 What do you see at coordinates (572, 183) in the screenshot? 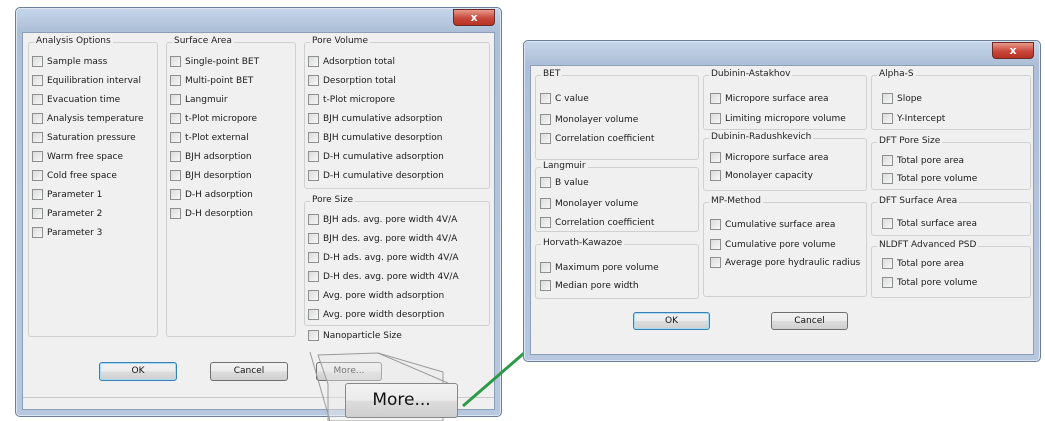
I see `checkbox-label: B value` at bounding box center [572, 183].